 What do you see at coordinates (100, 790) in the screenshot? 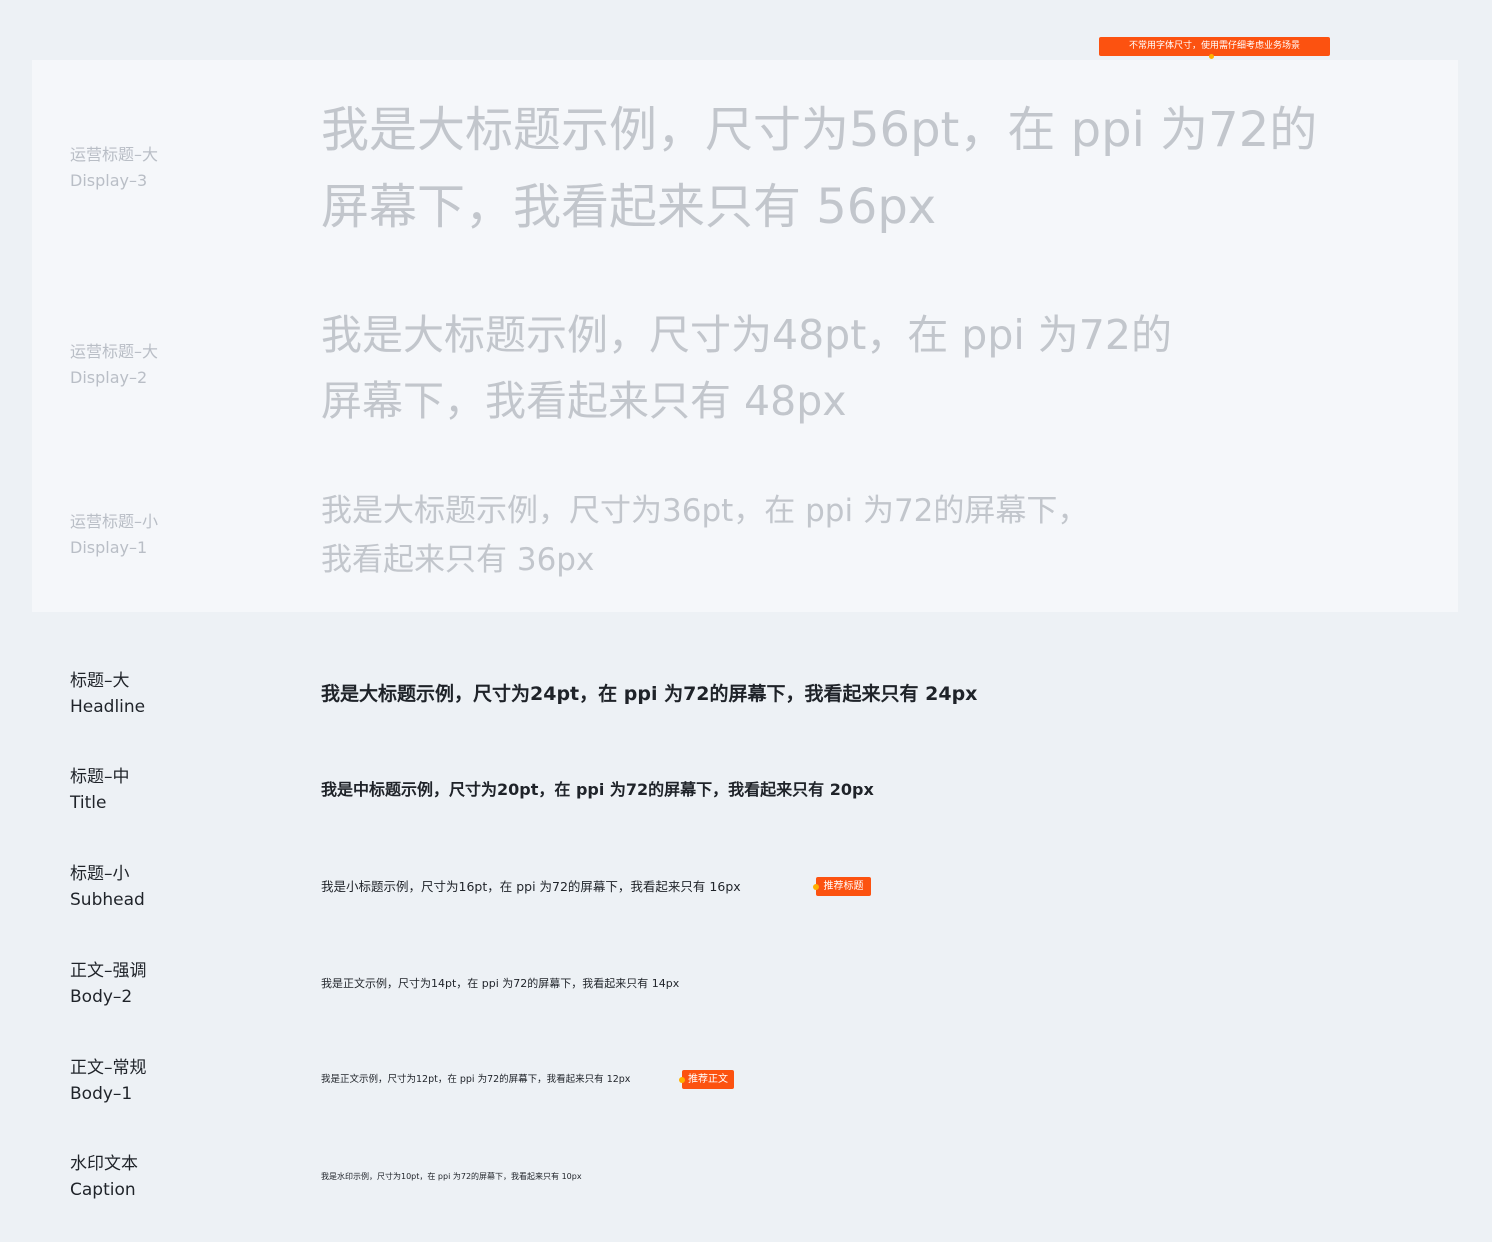
I see `title-label: 标题–中 Title` at bounding box center [100, 790].